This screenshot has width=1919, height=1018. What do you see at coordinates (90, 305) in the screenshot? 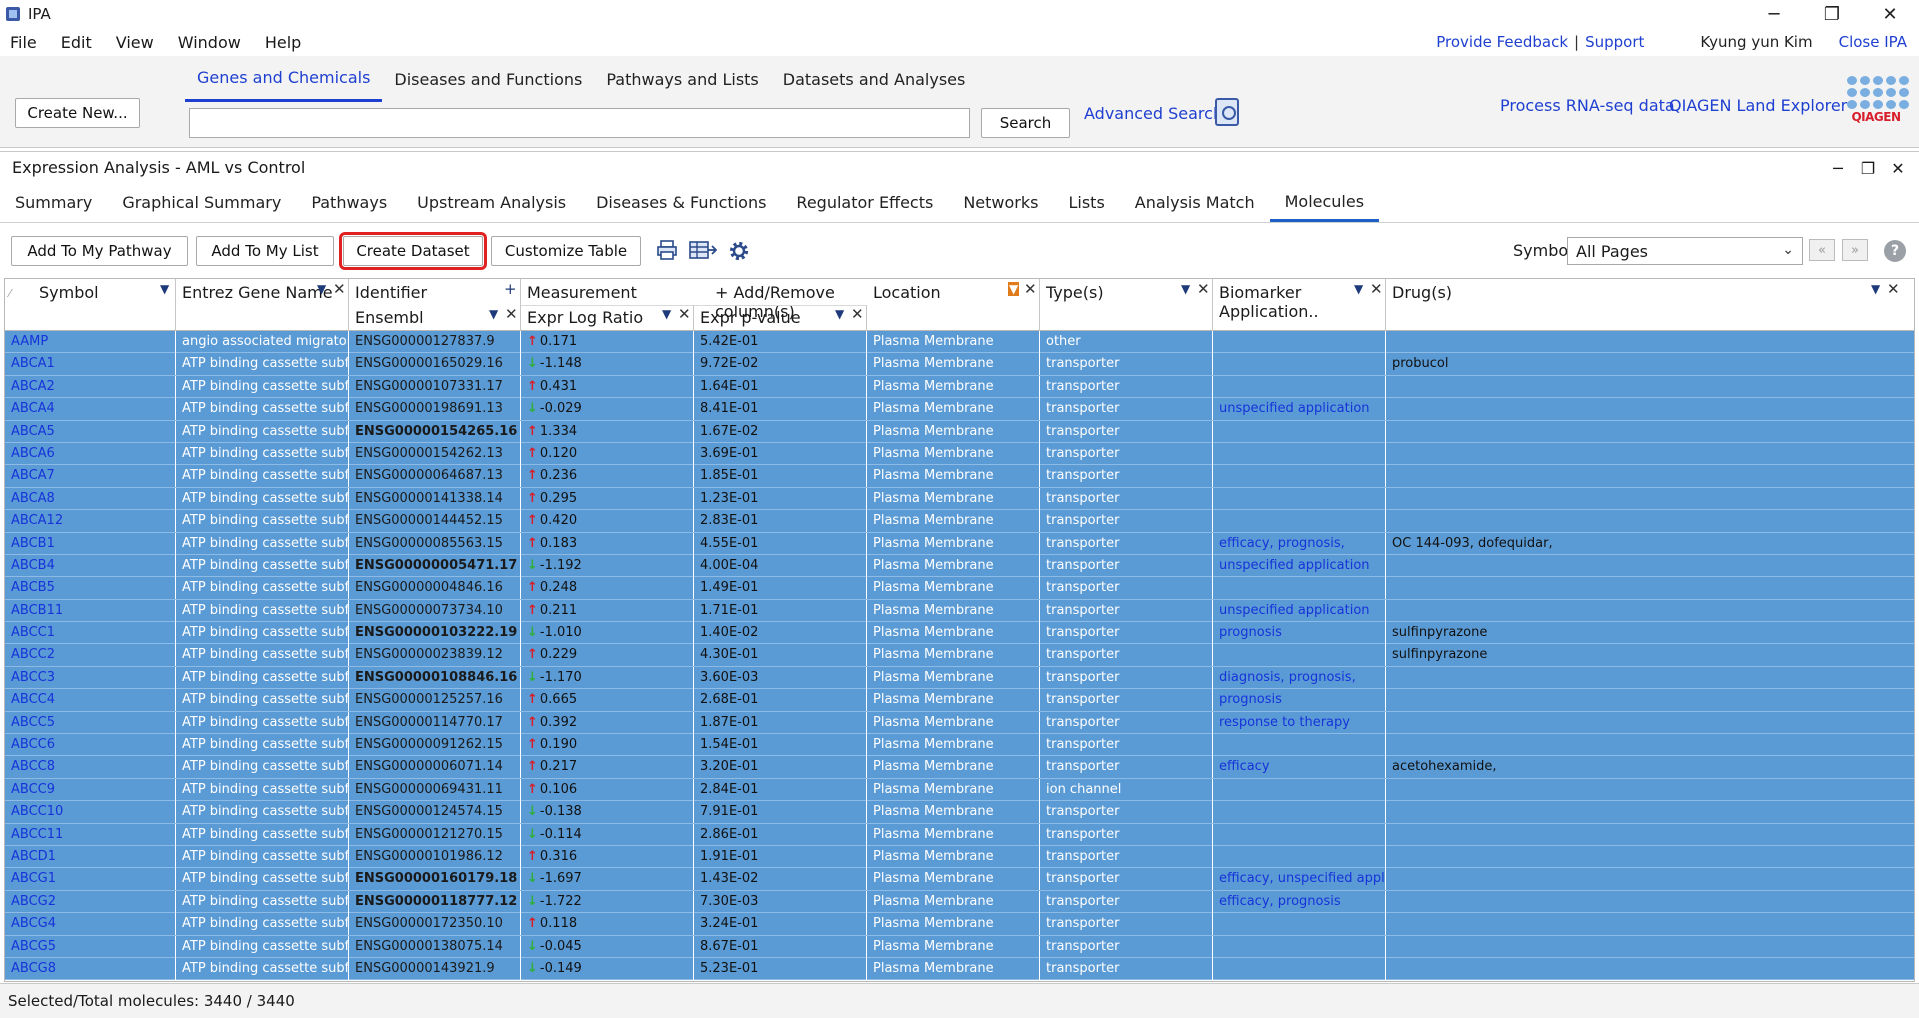
I see `column-header-symbol: ⁄ Symbol ▼` at bounding box center [90, 305].